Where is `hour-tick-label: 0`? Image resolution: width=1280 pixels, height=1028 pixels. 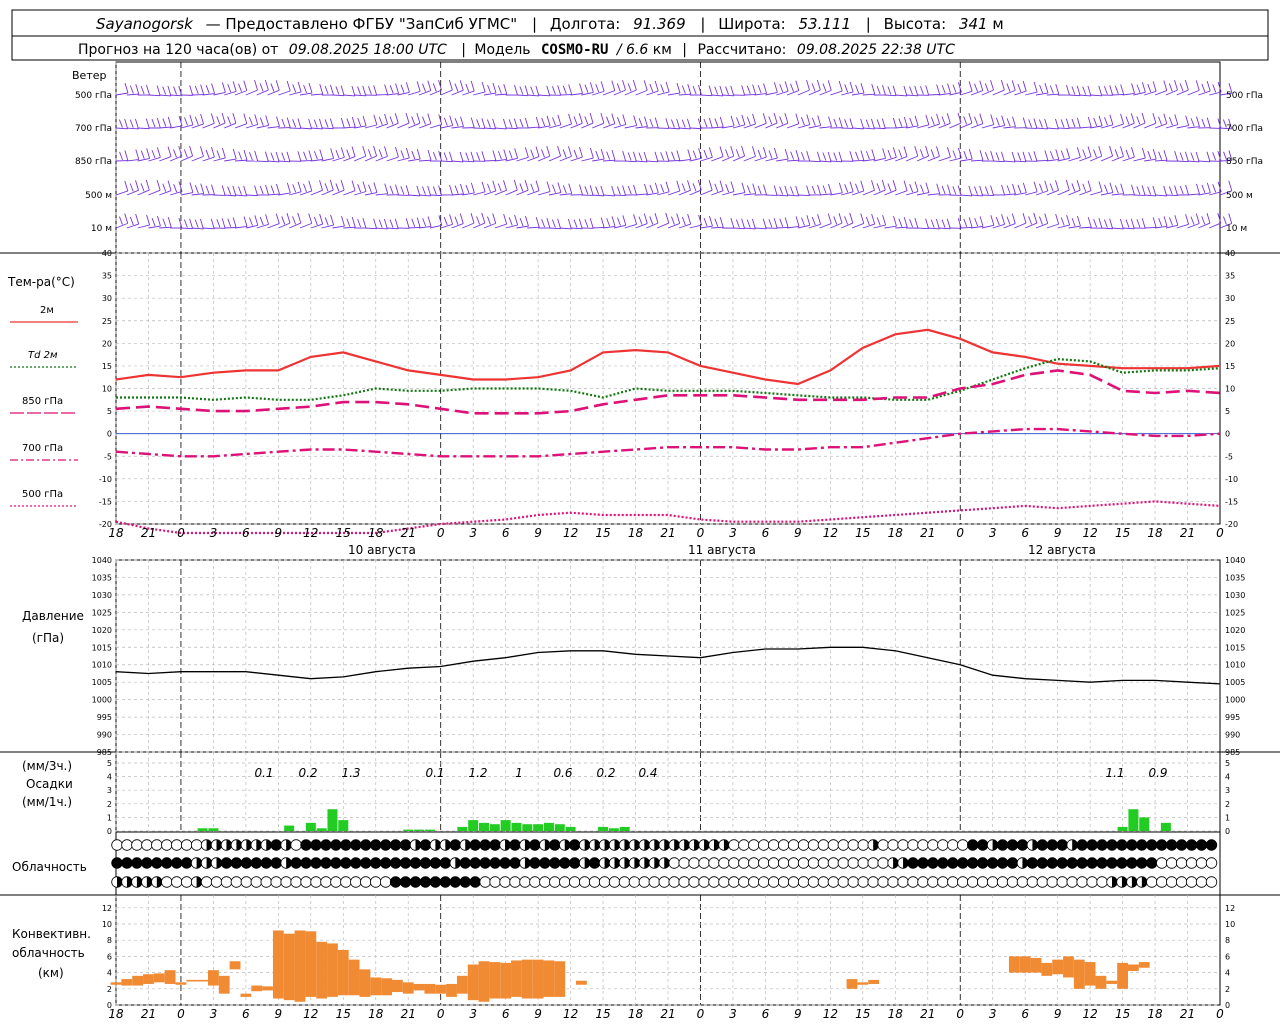
hour-tick-label: 0 is located at coordinates (441, 1014).